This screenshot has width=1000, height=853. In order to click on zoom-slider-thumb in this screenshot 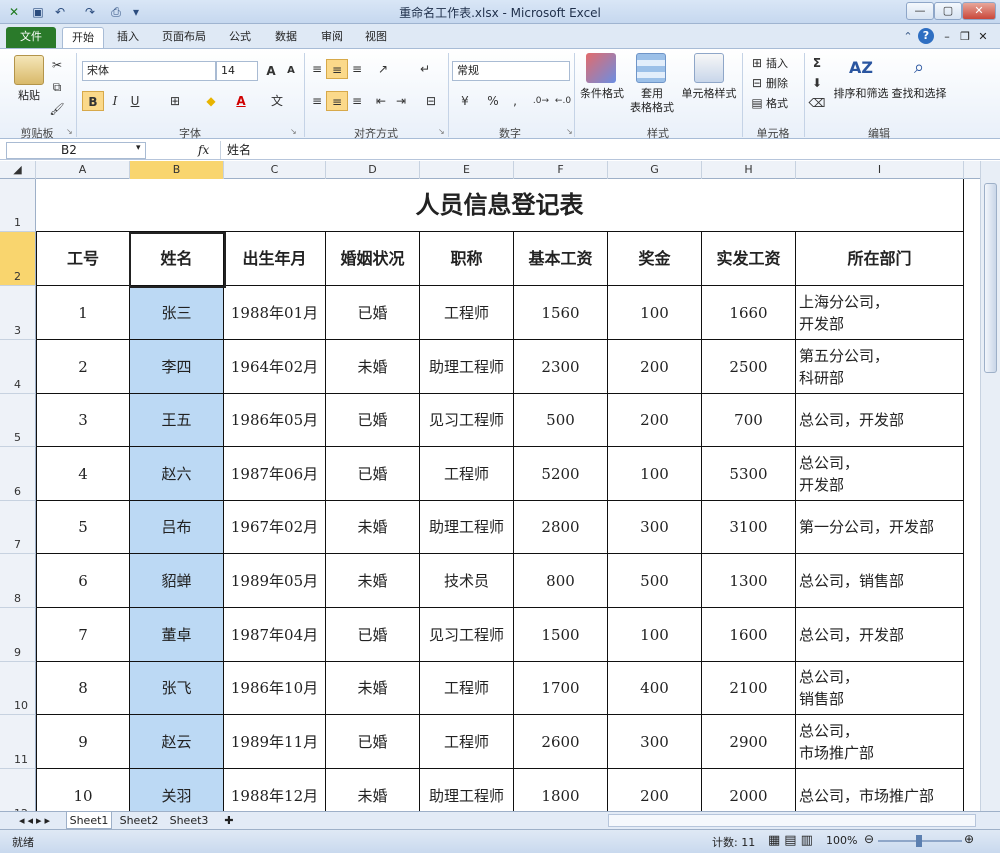, I will do `click(919, 841)`.